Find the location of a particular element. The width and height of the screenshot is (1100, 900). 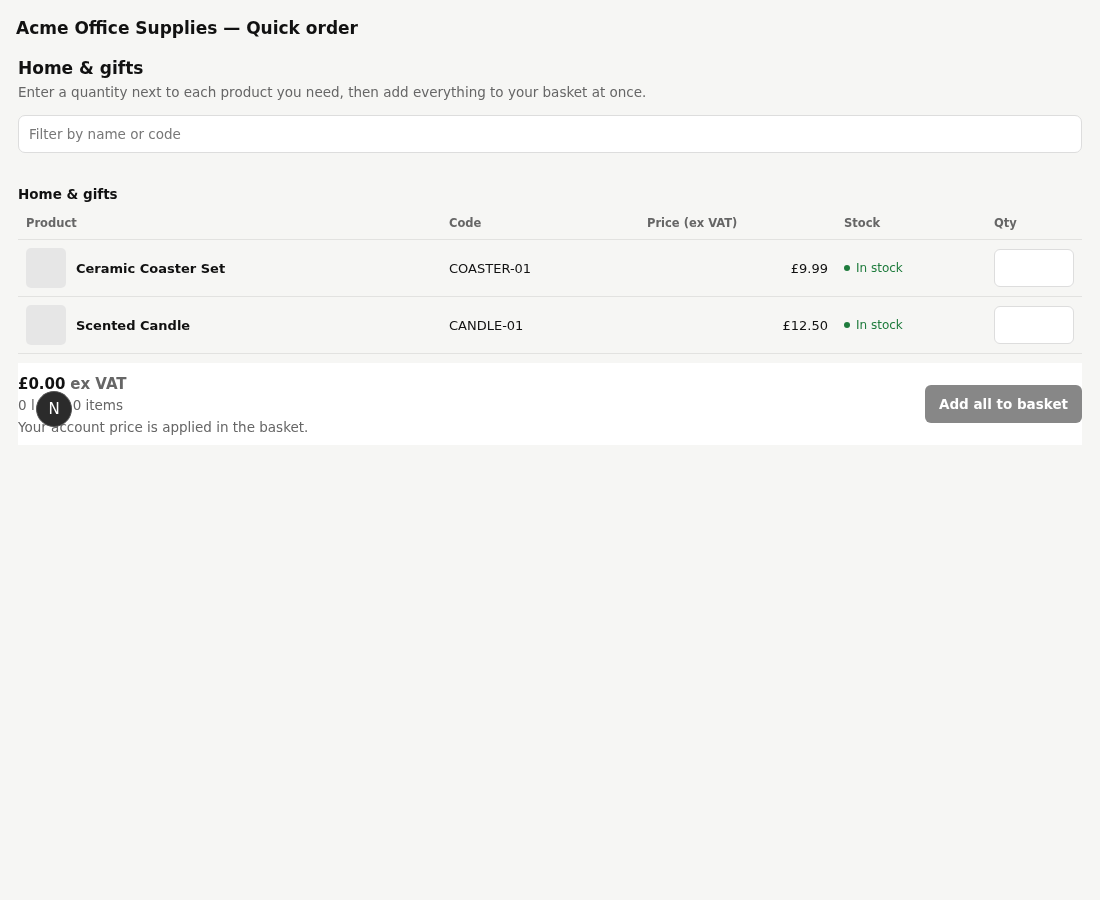

column-header: Code is located at coordinates (466, 223).